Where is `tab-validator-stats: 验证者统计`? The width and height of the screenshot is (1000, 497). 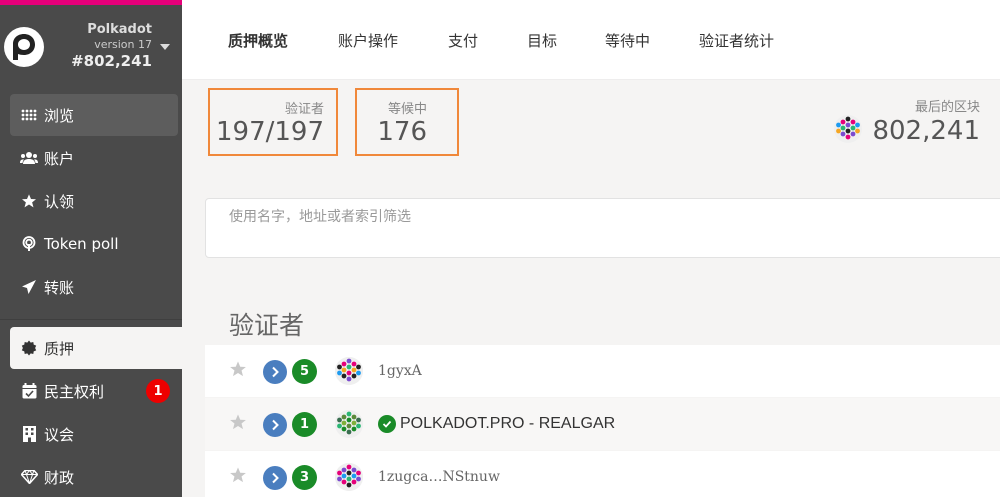 tab-validator-stats: 验证者统计 is located at coordinates (736, 40).